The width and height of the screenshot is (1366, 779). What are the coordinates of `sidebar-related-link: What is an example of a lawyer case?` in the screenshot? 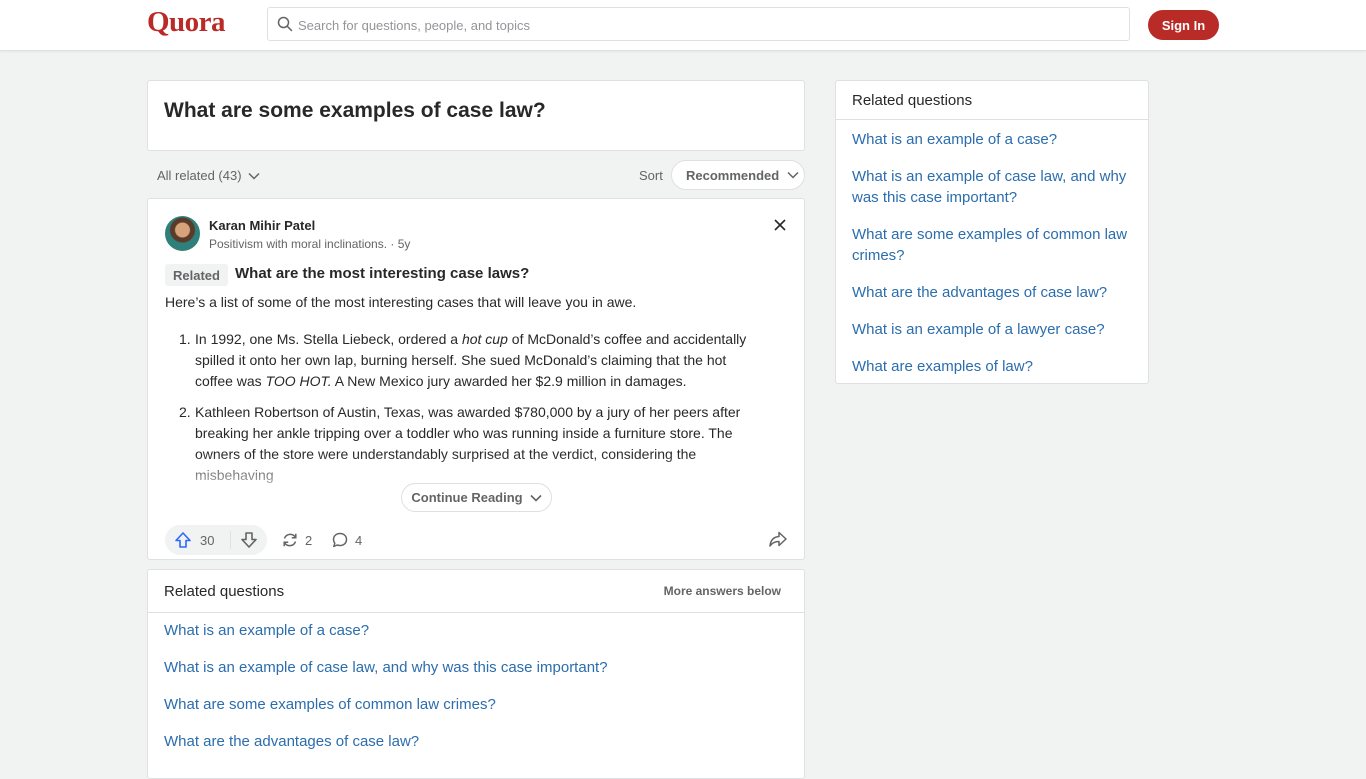 It's located at (994, 329).